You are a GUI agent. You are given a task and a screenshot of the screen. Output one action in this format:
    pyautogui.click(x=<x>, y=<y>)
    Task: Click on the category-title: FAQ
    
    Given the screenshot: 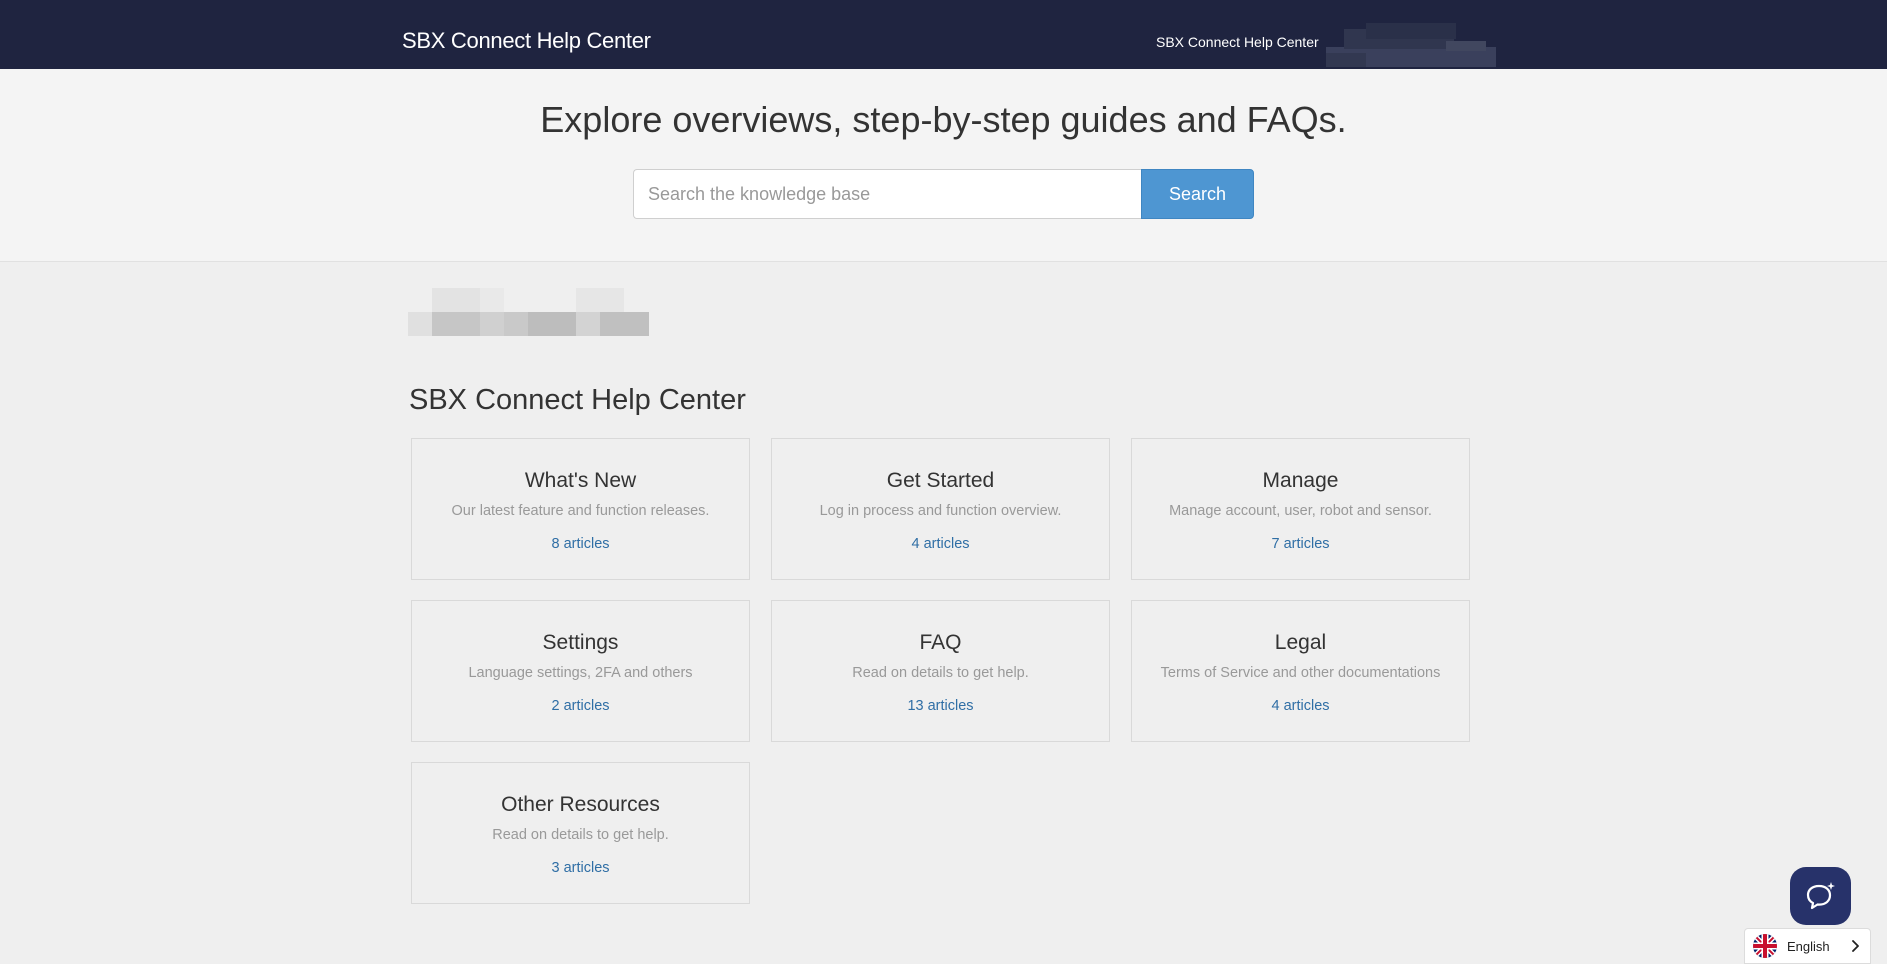 What is the action you would take?
    pyautogui.click(x=940, y=642)
    